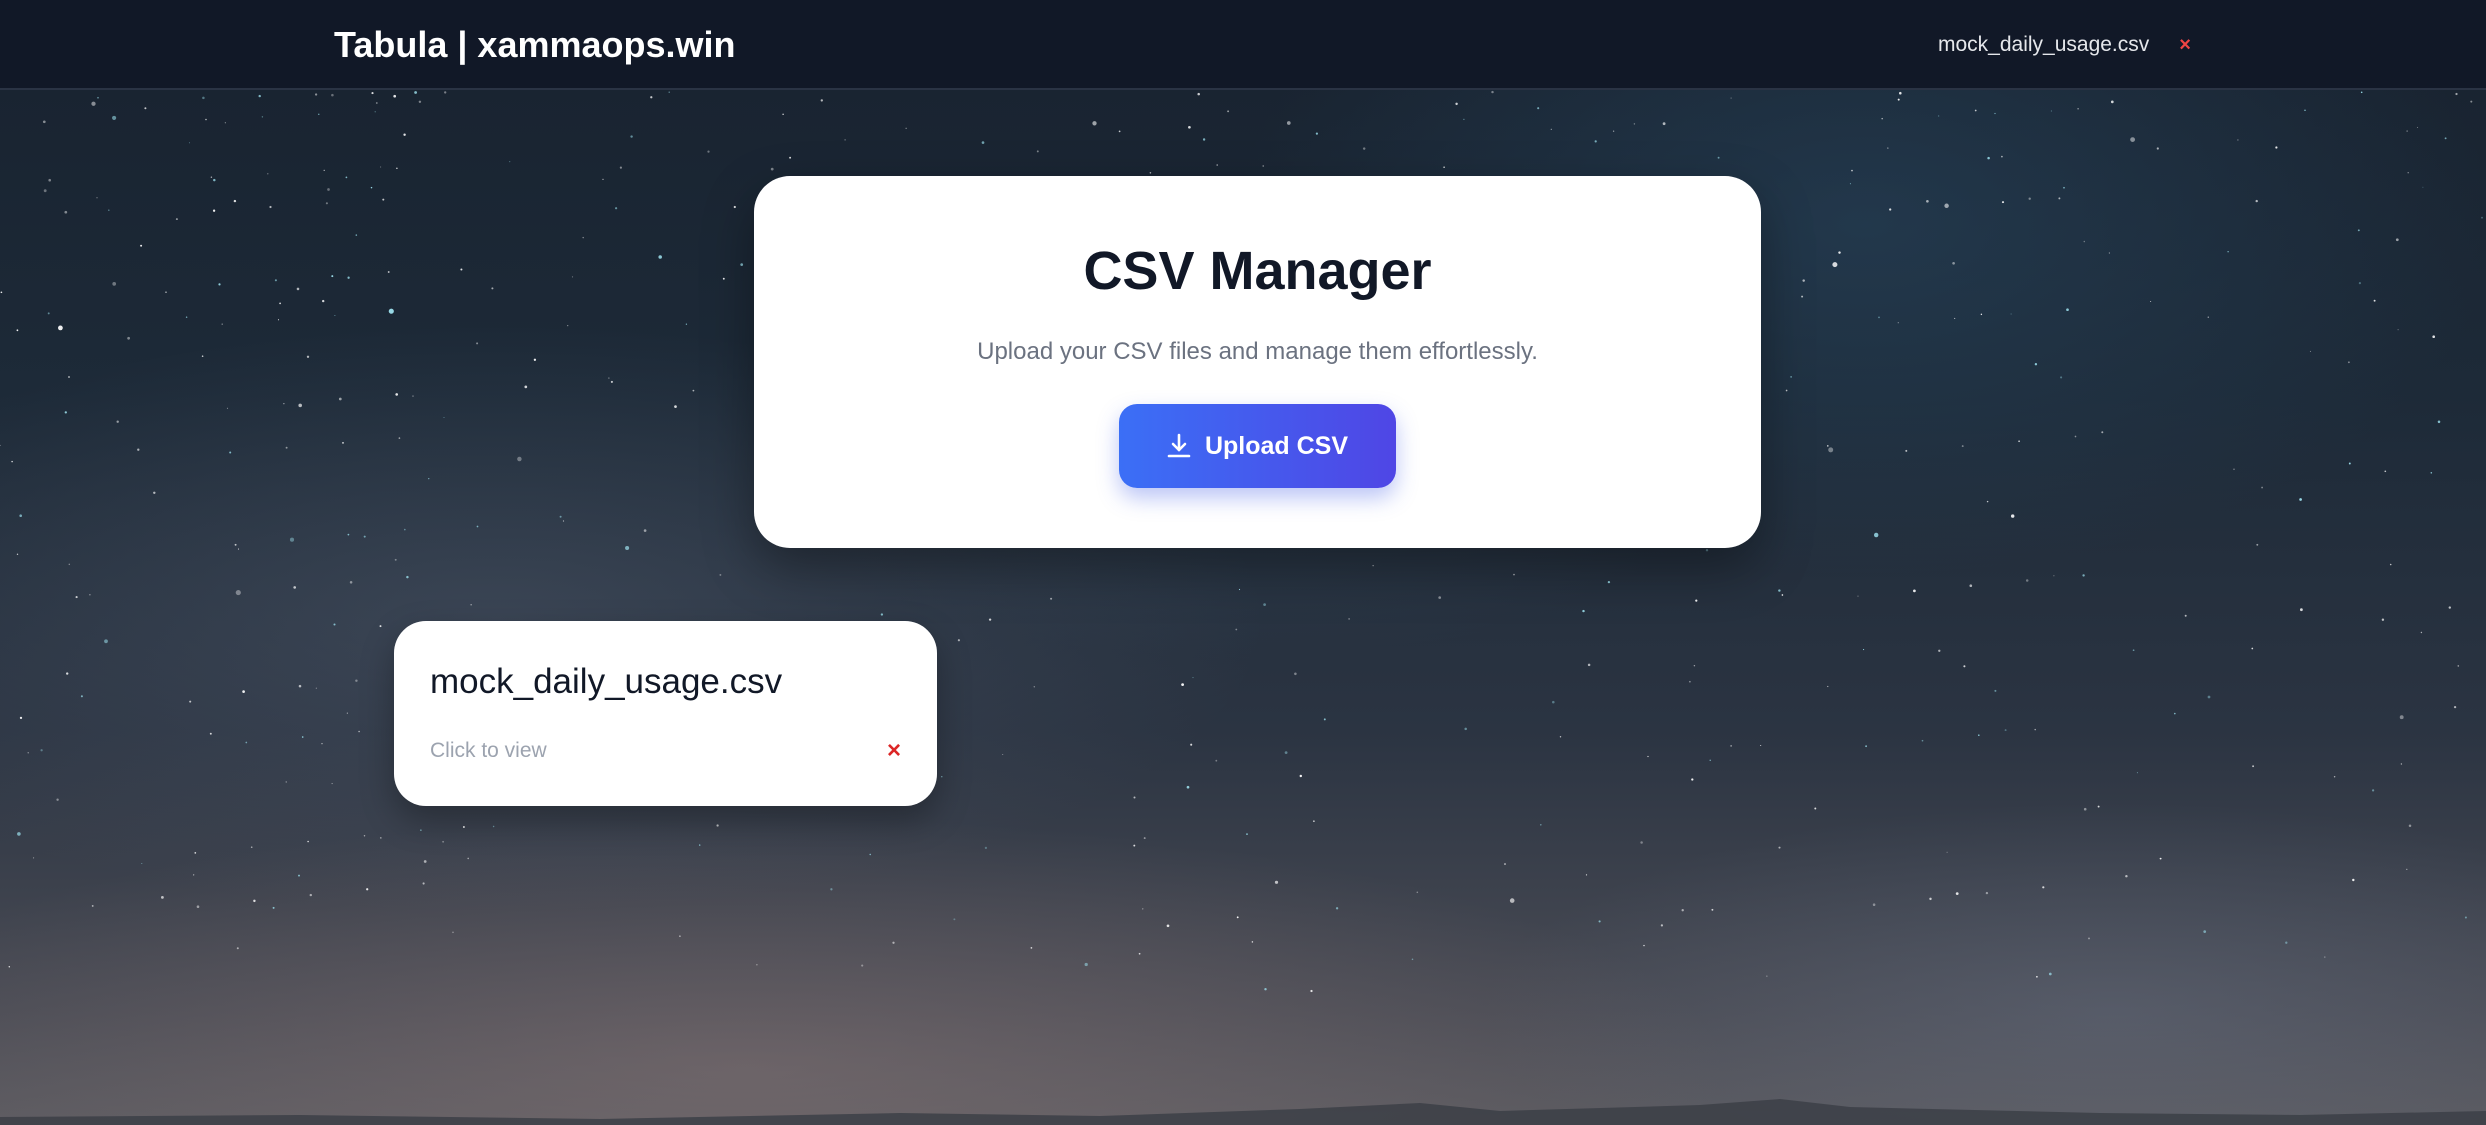 This screenshot has width=2486, height=1125. What do you see at coordinates (665, 713) in the screenshot?
I see `file-card: mock_daily_usage.csv Click to view ×` at bounding box center [665, 713].